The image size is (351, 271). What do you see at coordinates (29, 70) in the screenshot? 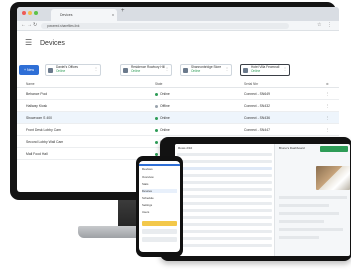
I see `new-device-button: + New` at bounding box center [29, 70].